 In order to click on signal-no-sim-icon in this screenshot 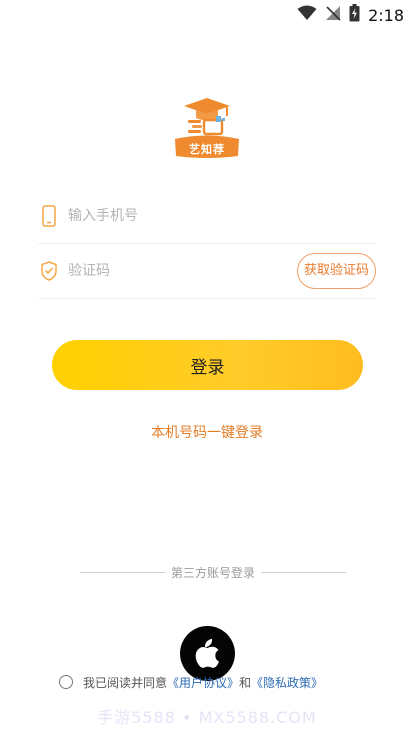, I will do `click(333, 15)`.